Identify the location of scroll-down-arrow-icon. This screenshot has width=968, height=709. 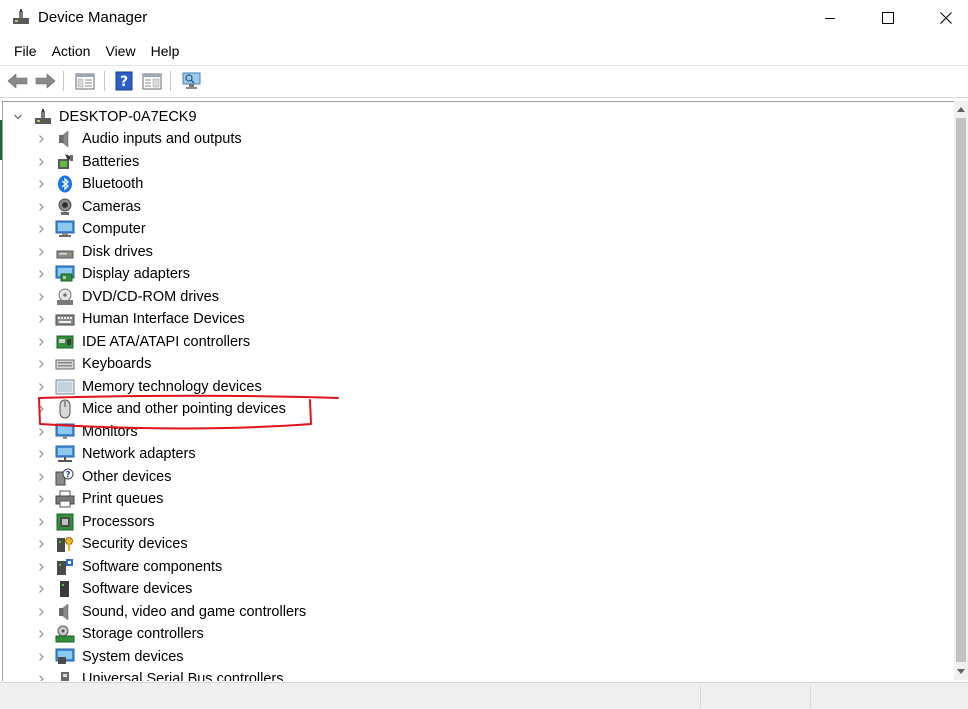
(961, 672).